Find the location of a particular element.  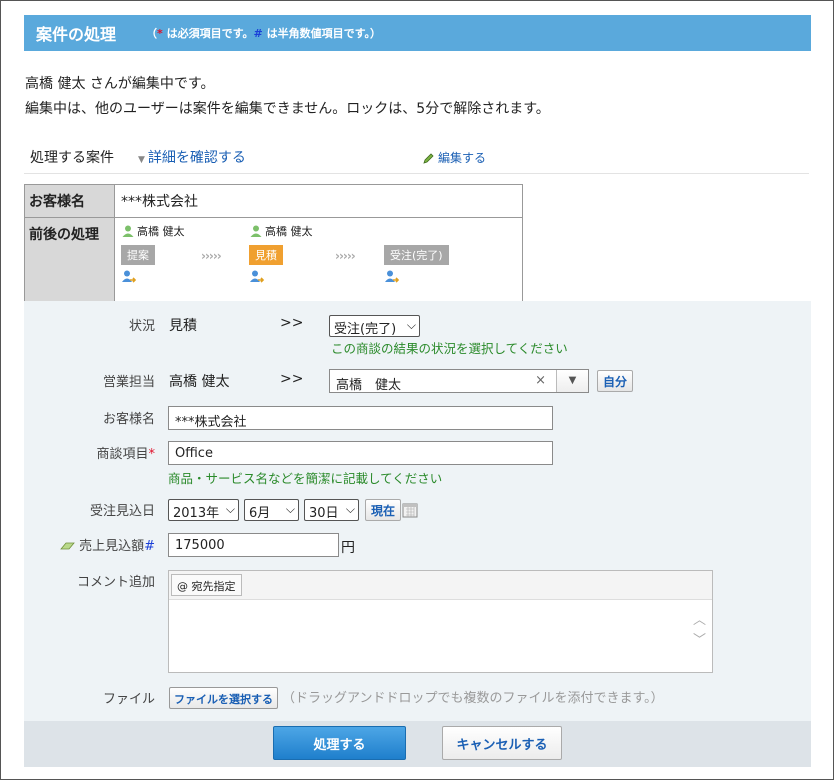

file-hint: （ドラッグアンドドロップでも複数のファイルを添付できます。） is located at coordinates (473, 698).